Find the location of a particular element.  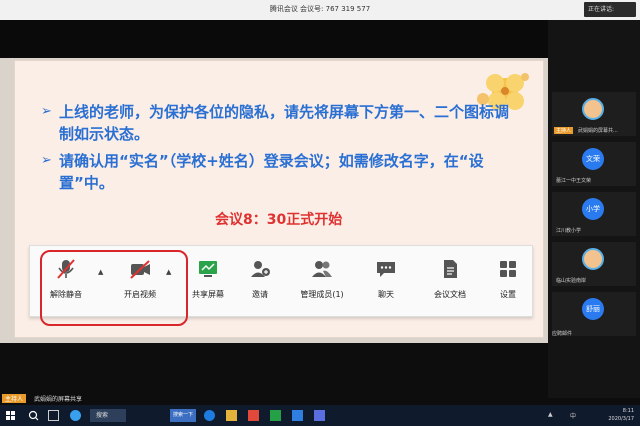

instruction-item: ➢ 请确认用“实名”（学校+姓名）登录会议；如需修改名字，在“设置”中。 is located at coordinates (276, 172).